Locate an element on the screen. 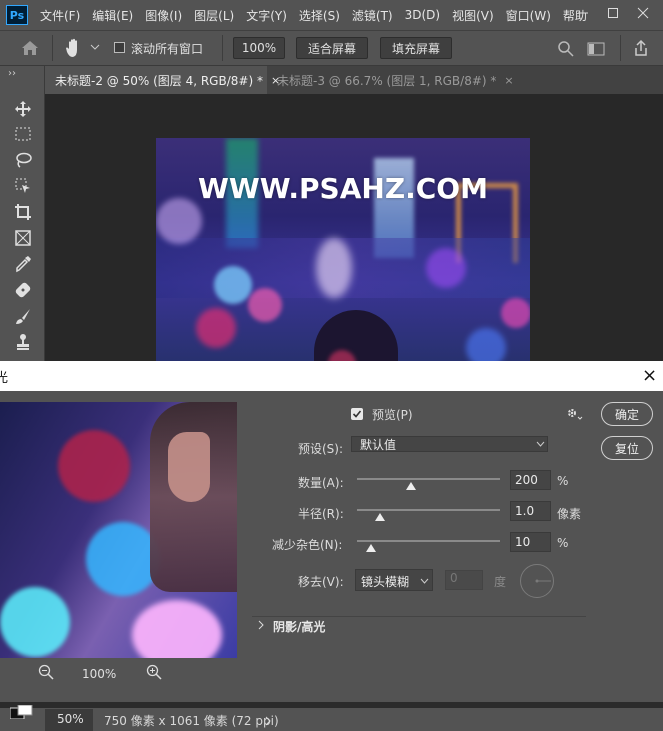  collapse-panel-icon: ›› is located at coordinates (12, 73).